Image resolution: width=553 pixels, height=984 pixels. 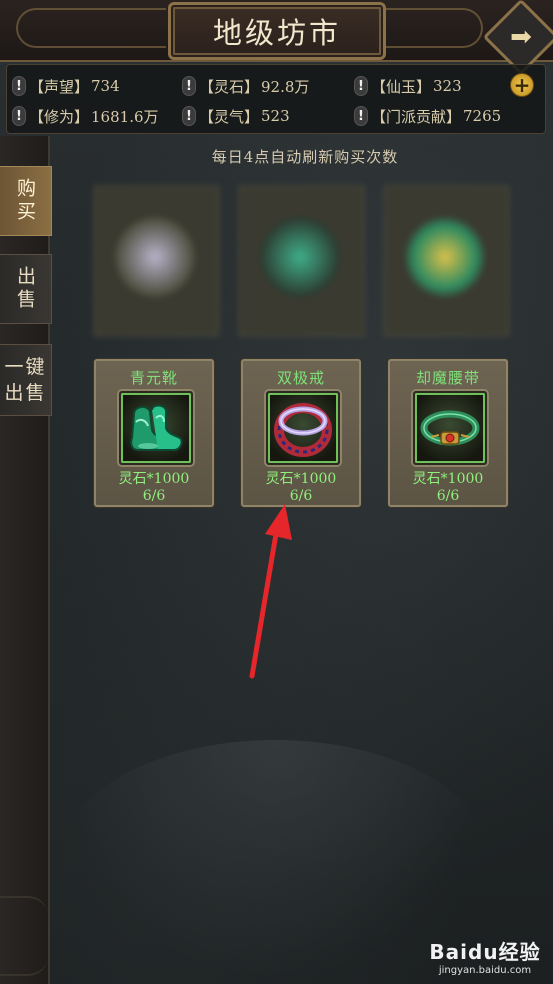 I want to click on tab-label-line2: 出售, so click(x=25, y=393).